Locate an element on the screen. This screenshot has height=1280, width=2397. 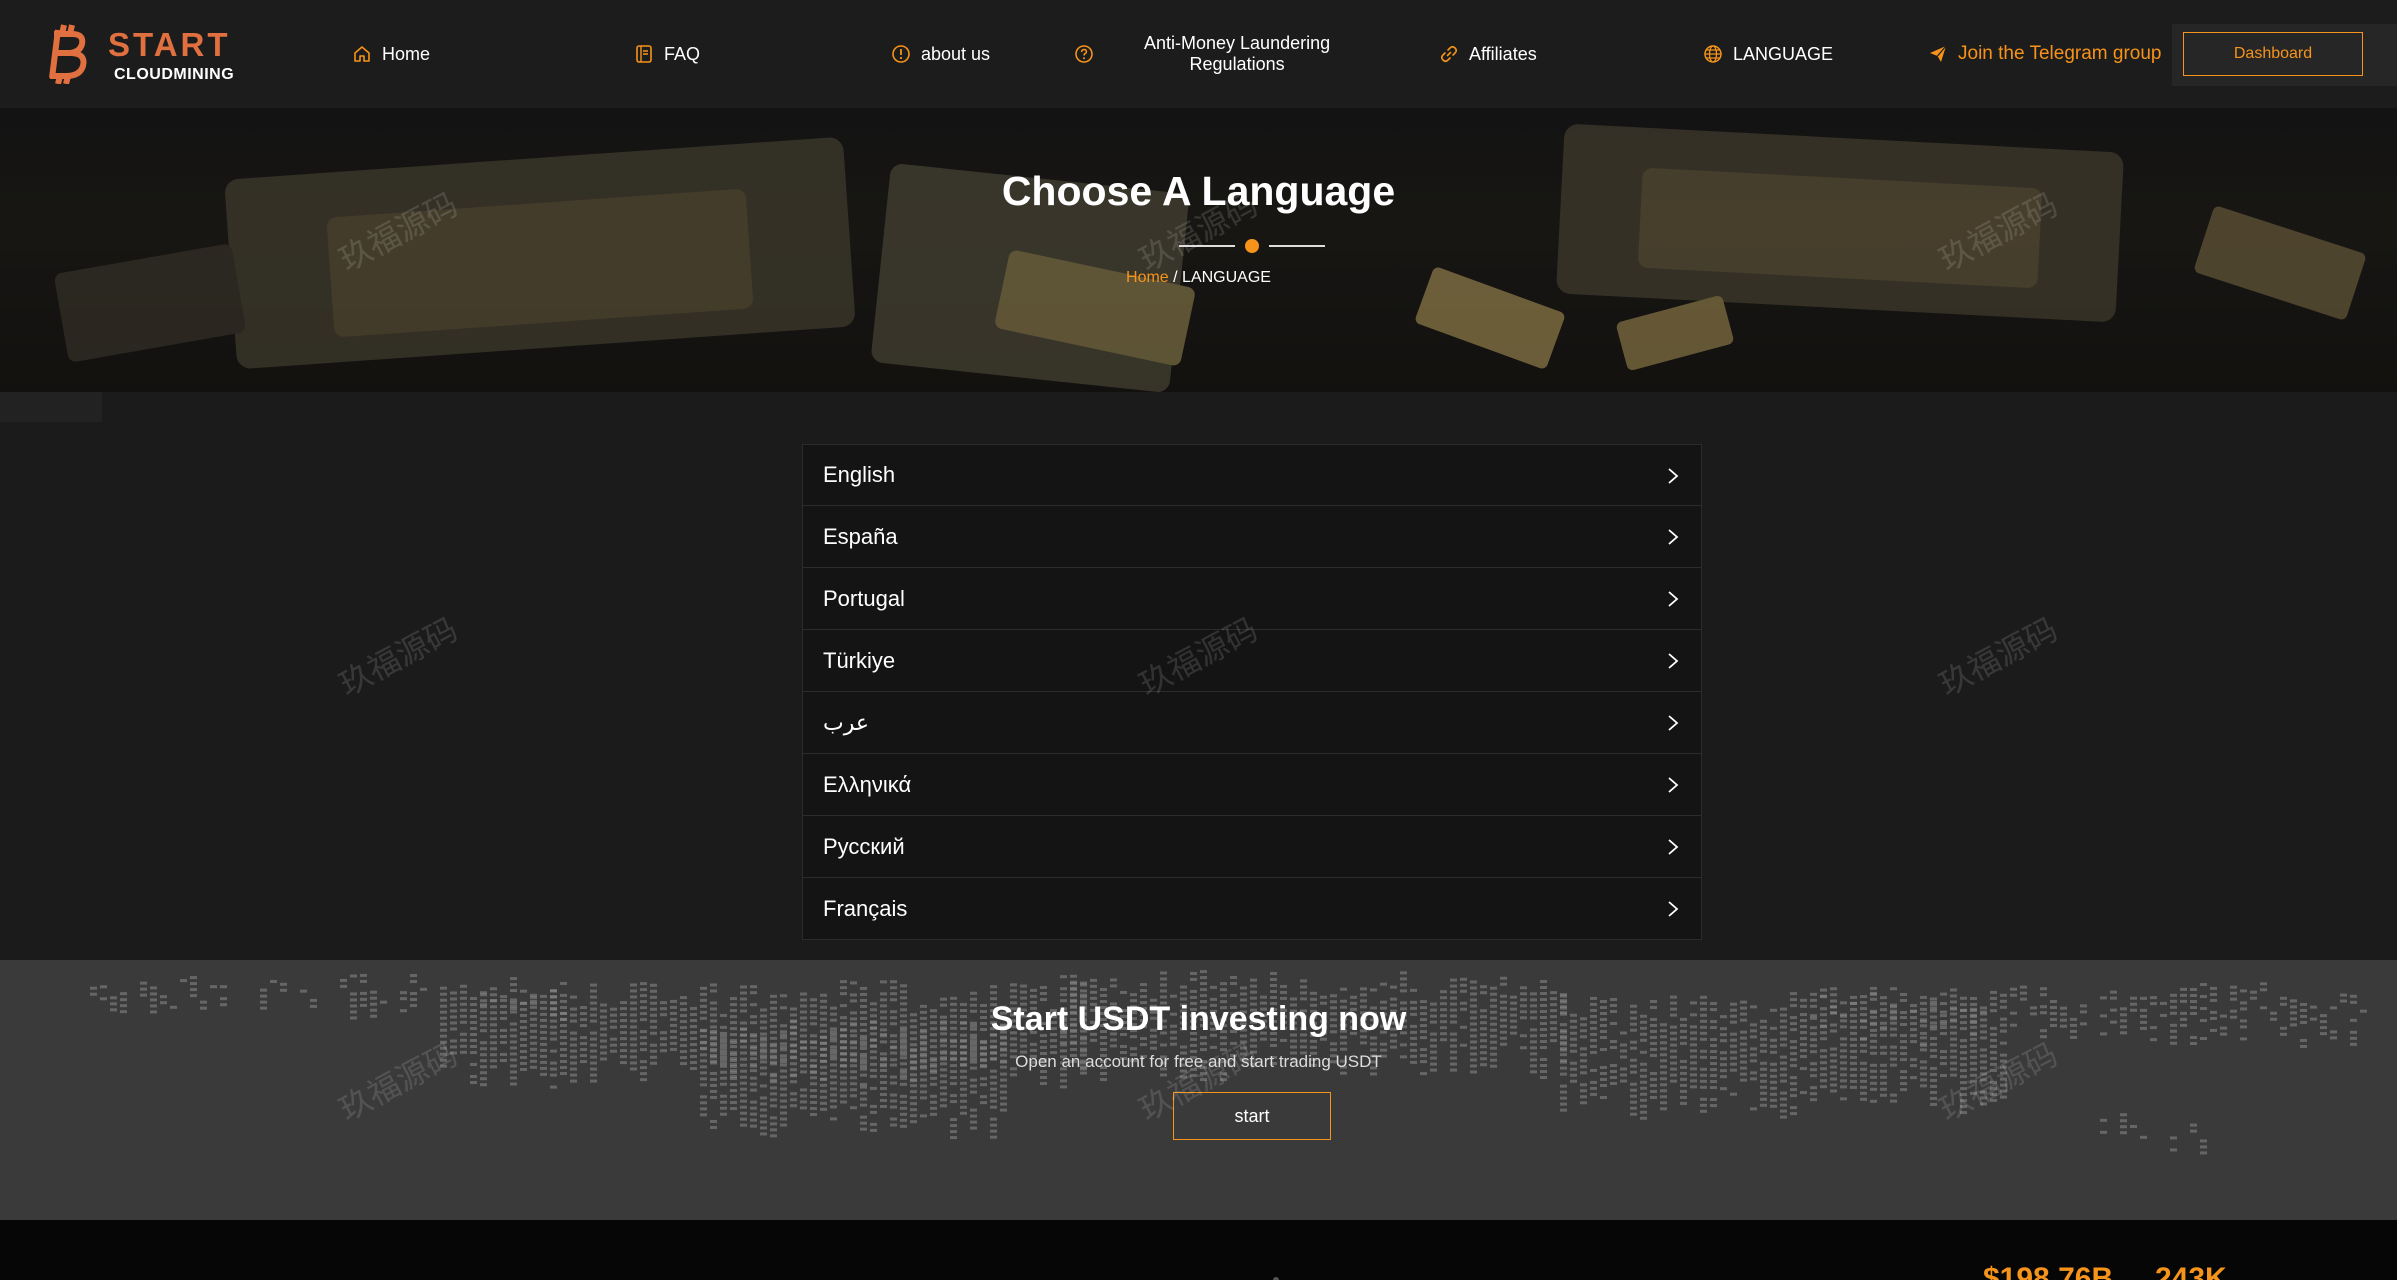
nav-about: about us is located at coordinates (940, 54).